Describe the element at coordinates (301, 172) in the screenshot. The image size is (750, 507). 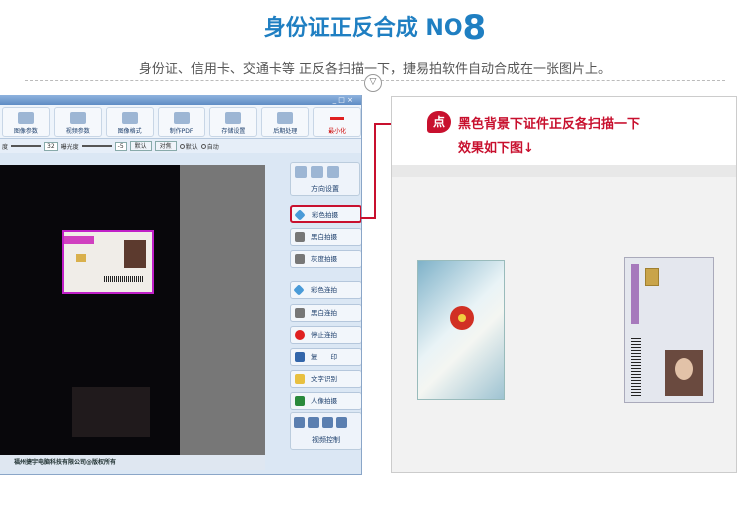
I see `rotate-up-icon` at that location.